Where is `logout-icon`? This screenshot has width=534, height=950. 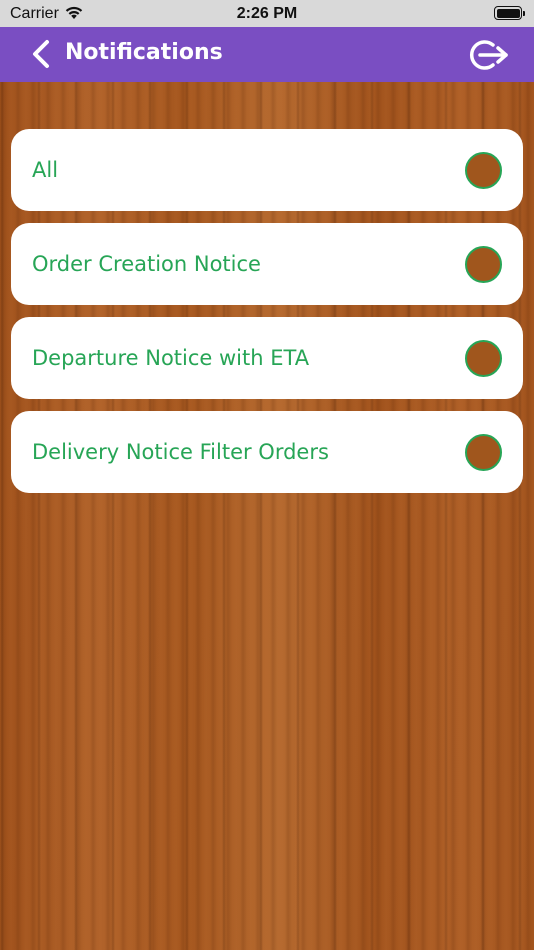 logout-icon is located at coordinates (488, 55).